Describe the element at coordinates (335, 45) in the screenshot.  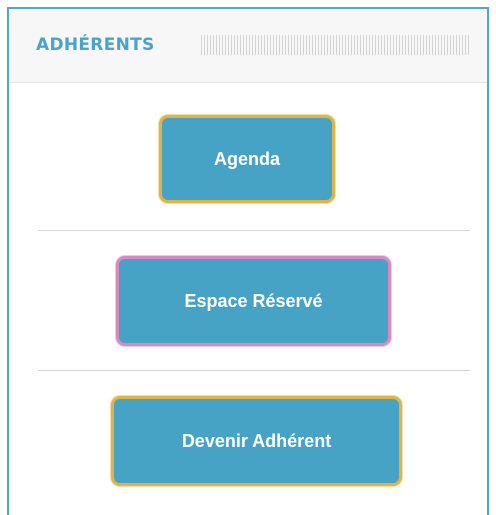
I see `title-decoration` at that location.